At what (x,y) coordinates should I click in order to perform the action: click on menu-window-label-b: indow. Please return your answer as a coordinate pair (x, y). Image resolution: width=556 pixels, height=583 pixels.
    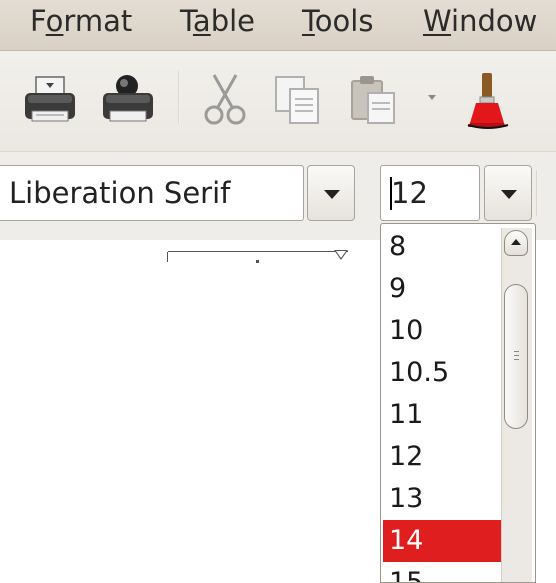
    Looking at the image, I should click on (494, 21).